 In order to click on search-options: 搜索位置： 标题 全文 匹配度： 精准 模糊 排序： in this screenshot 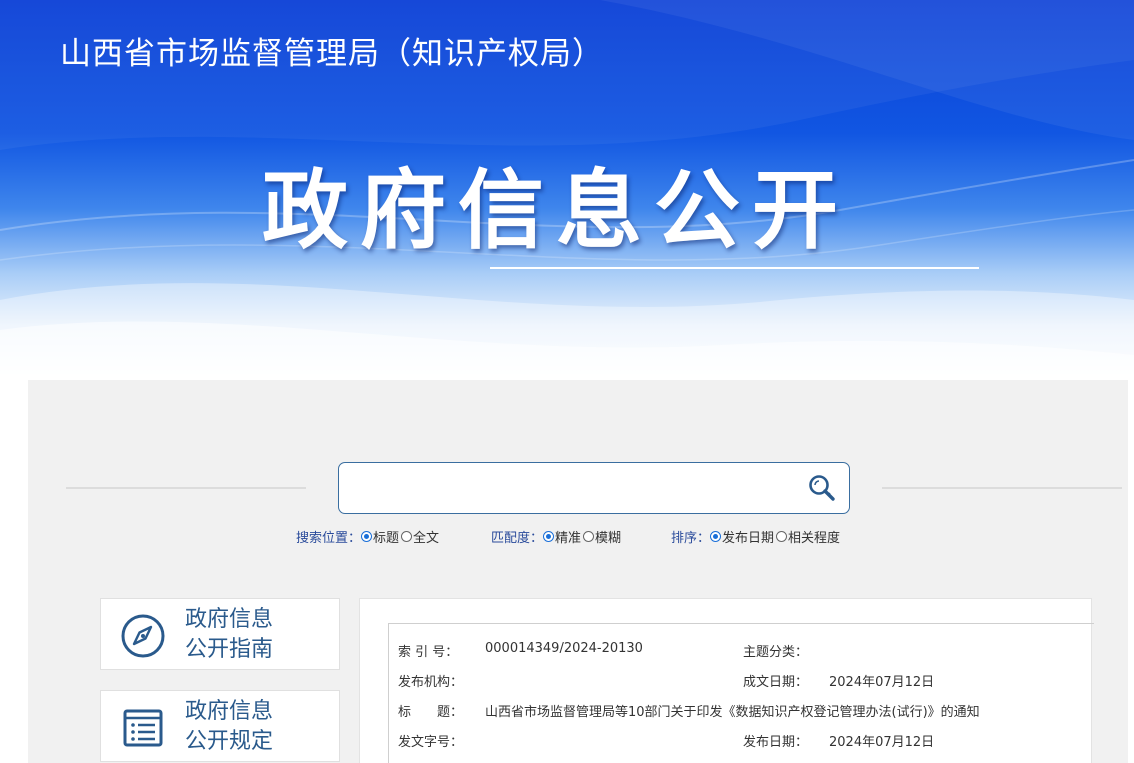, I will do `click(567, 537)`.